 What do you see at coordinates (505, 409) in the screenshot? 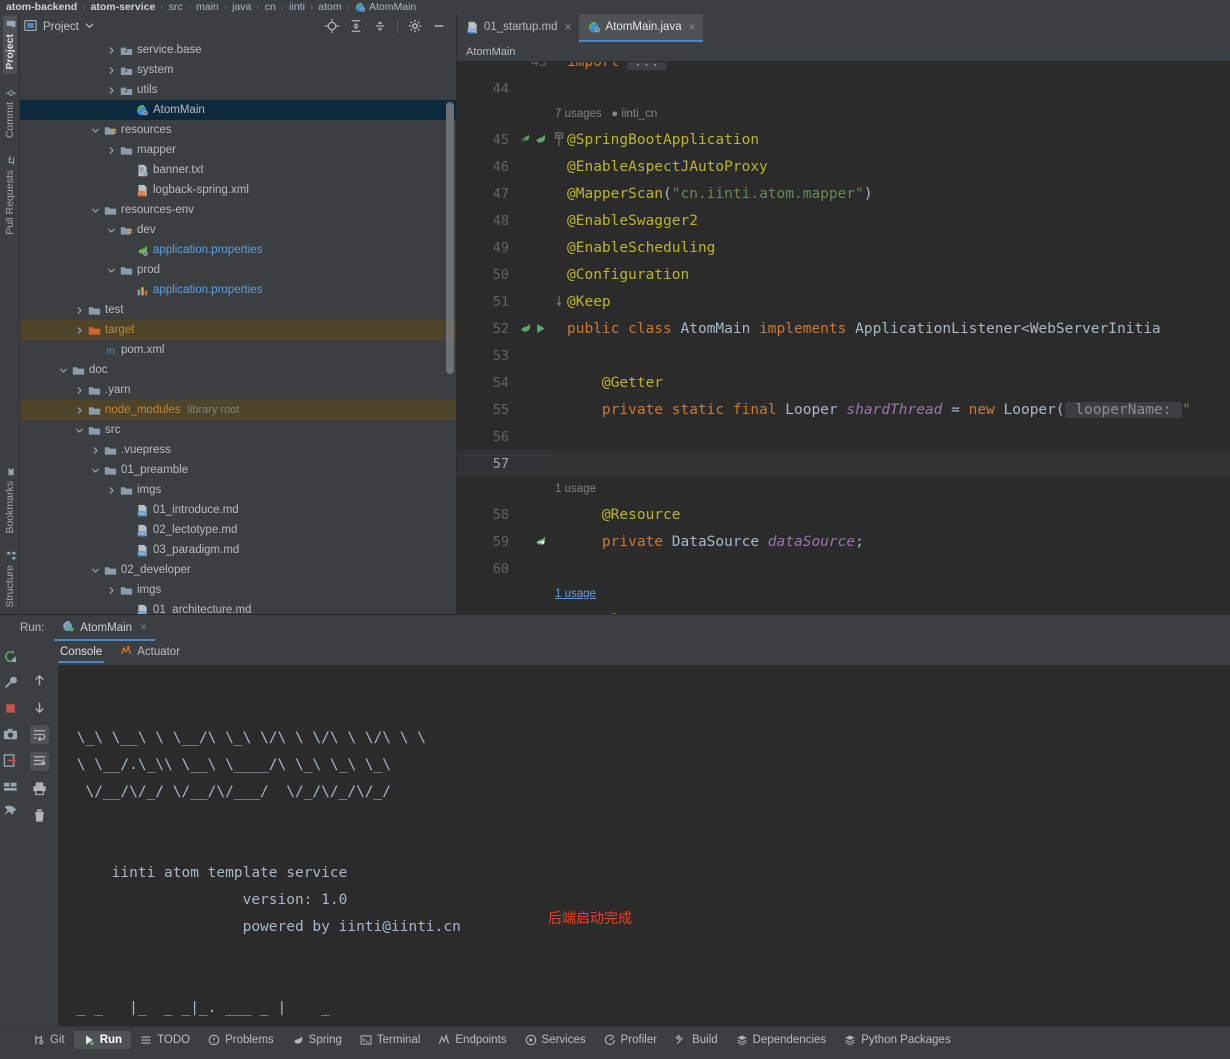
I see `line-gutter: 55` at bounding box center [505, 409].